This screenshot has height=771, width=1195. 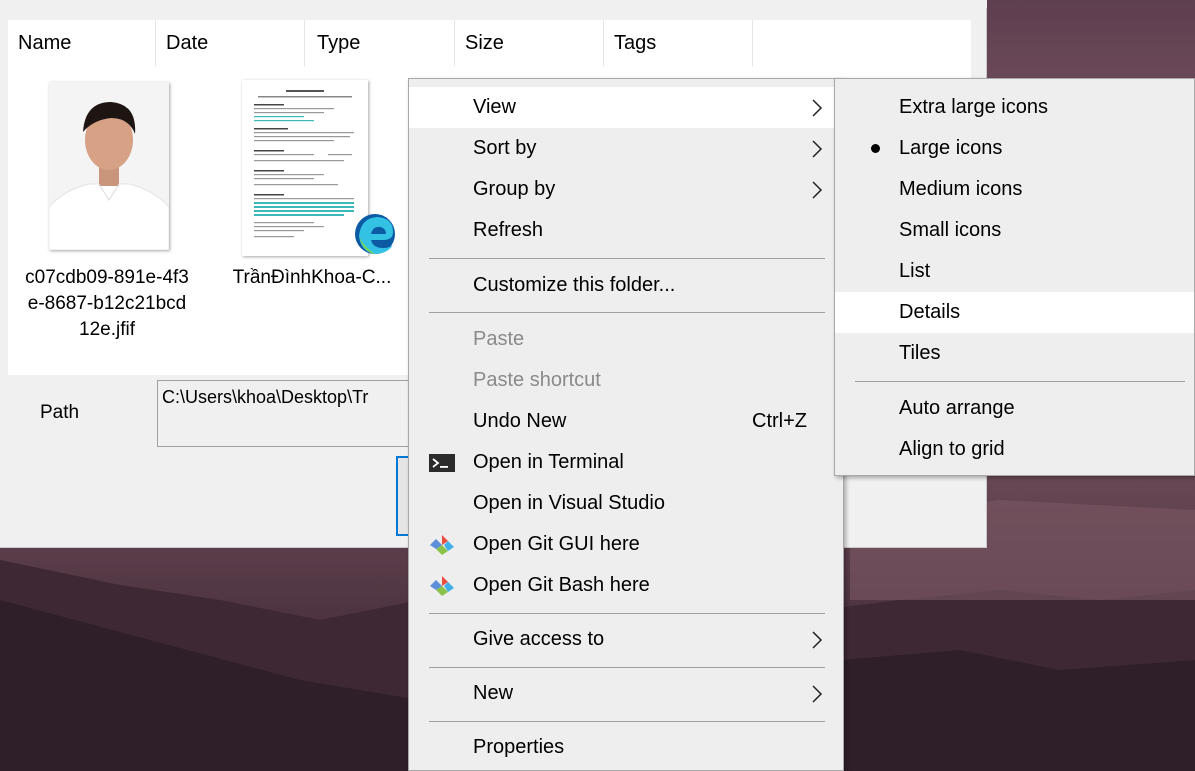 I want to click on menu-item-label: View, so click(x=494, y=107).